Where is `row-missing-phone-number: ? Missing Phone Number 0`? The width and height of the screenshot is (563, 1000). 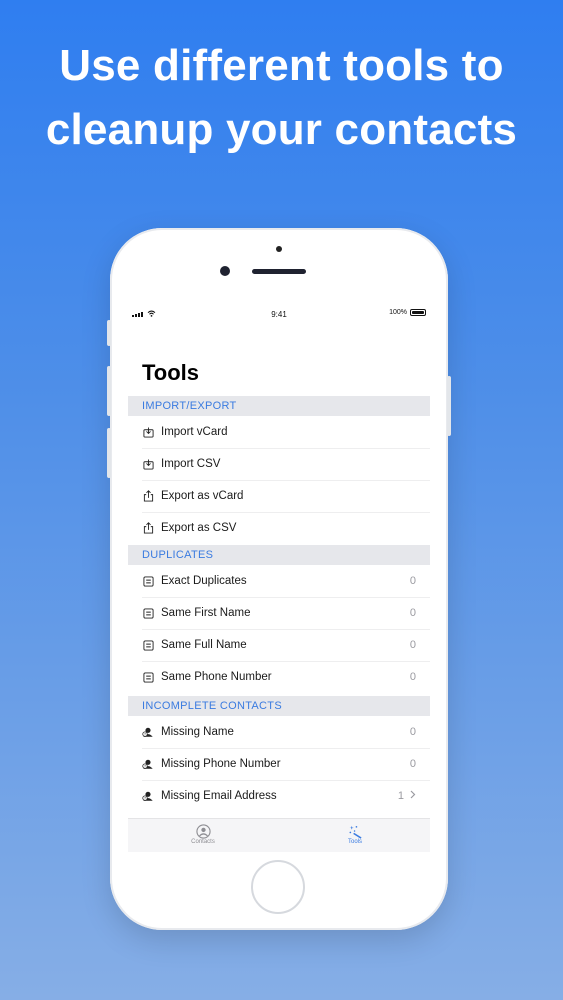 row-missing-phone-number: ? Missing Phone Number 0 is located at coordinates (279, 764).